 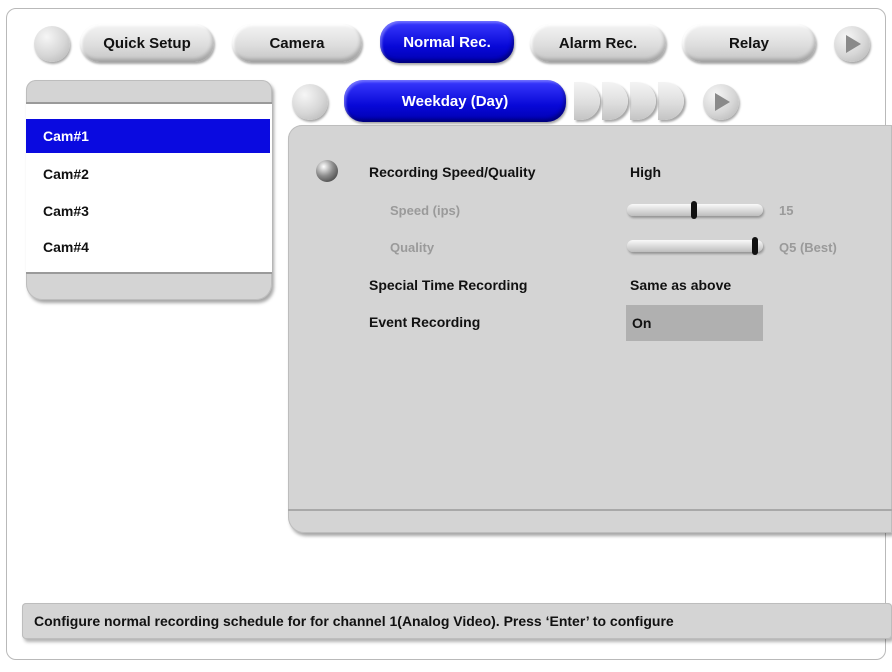 I want to click on camera-label: Cam#4, so click(x=66, y=247).